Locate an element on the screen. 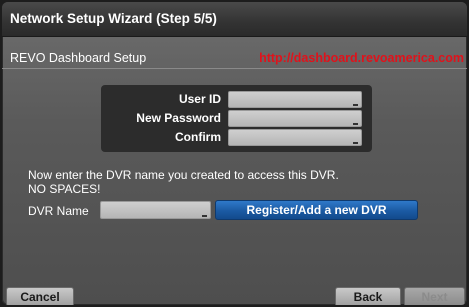  new-password-label: New Password is located at coordinates (178, 118).